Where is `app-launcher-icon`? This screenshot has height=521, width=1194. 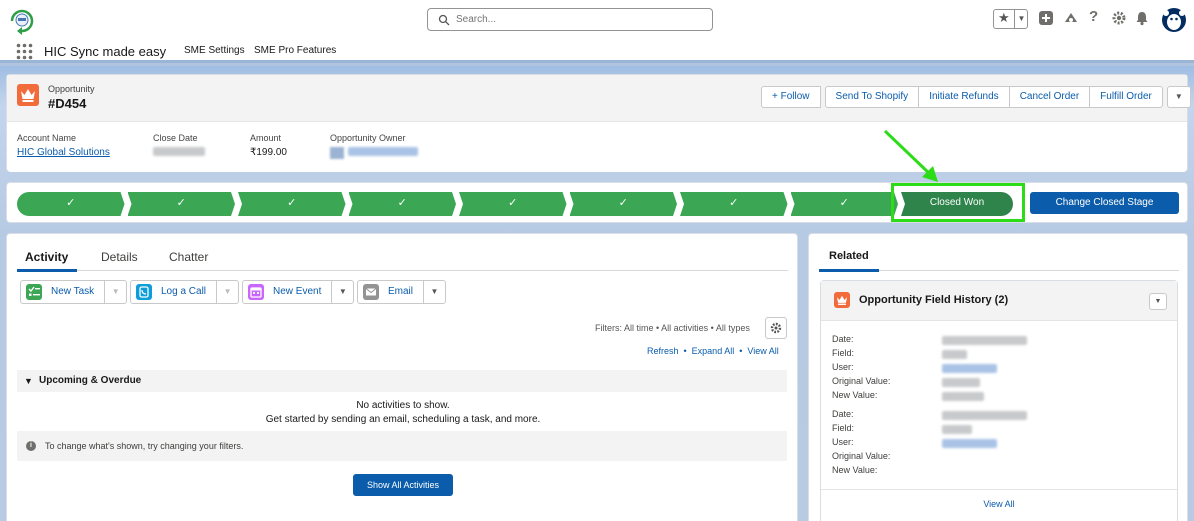 app-launcher-icon is located at coordinates (24, 51).